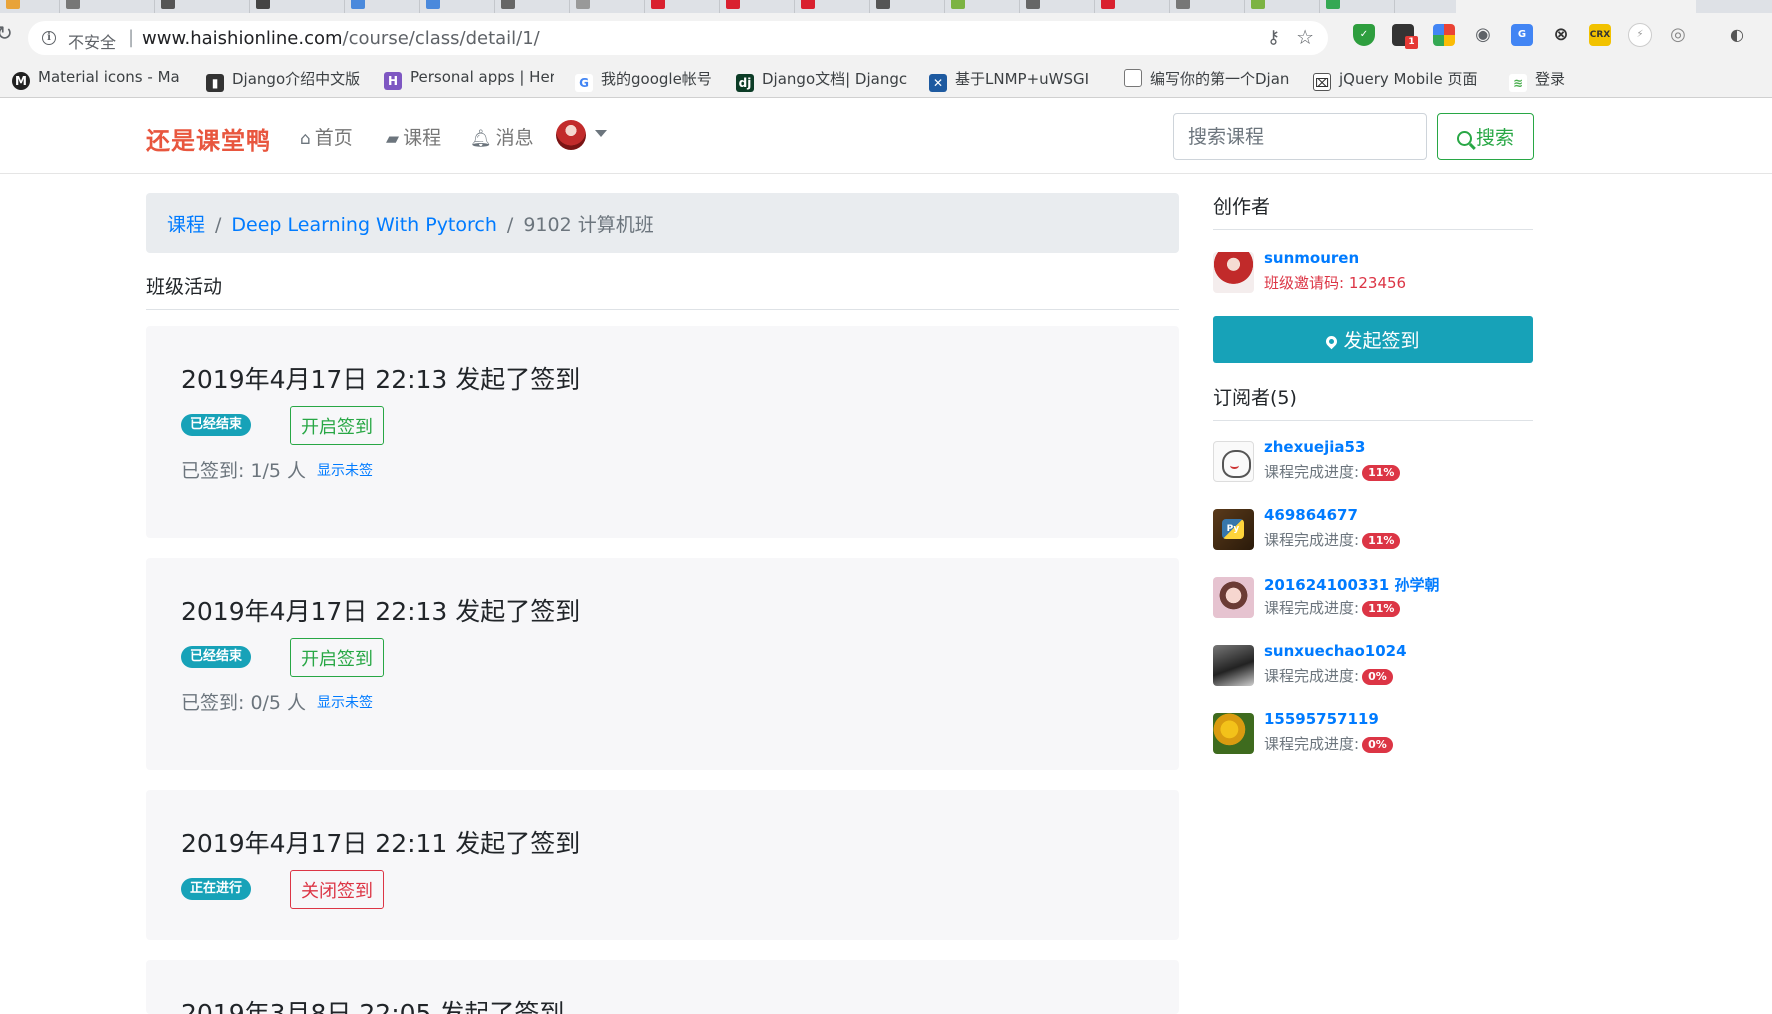  Describe the element at coordinates (938, 83) in the screenshot. I see `cross-icon: ✕` at that location.